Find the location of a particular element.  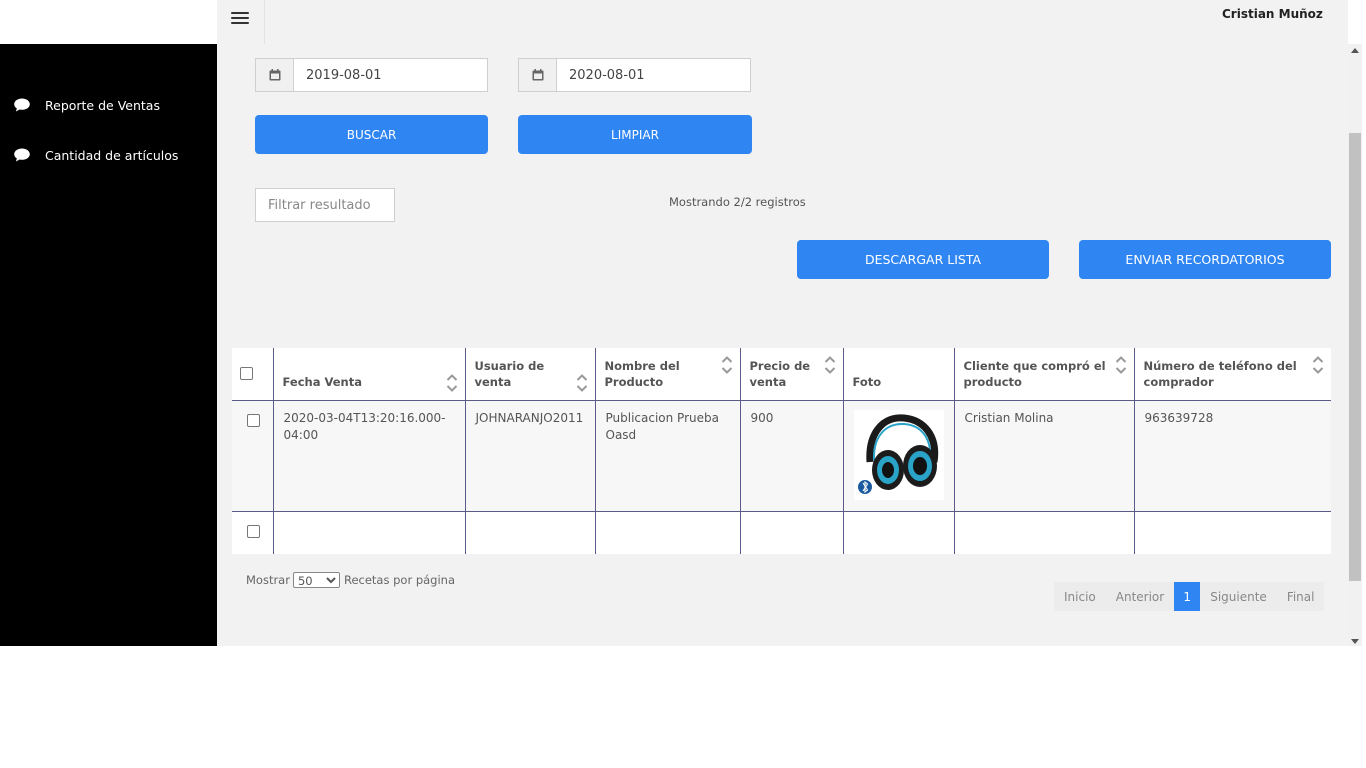

per-page-control: Mostrar 50 Recetas por página is located at coordinates (350, 580).